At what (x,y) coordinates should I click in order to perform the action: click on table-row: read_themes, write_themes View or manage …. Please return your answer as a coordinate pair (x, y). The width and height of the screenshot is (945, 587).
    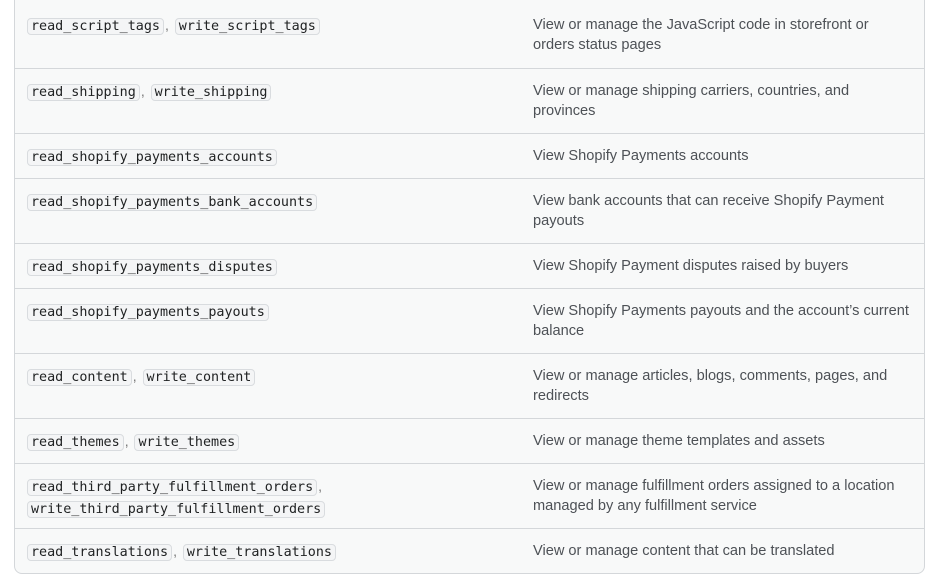
    Looking at the image, I should click on (469, 440).